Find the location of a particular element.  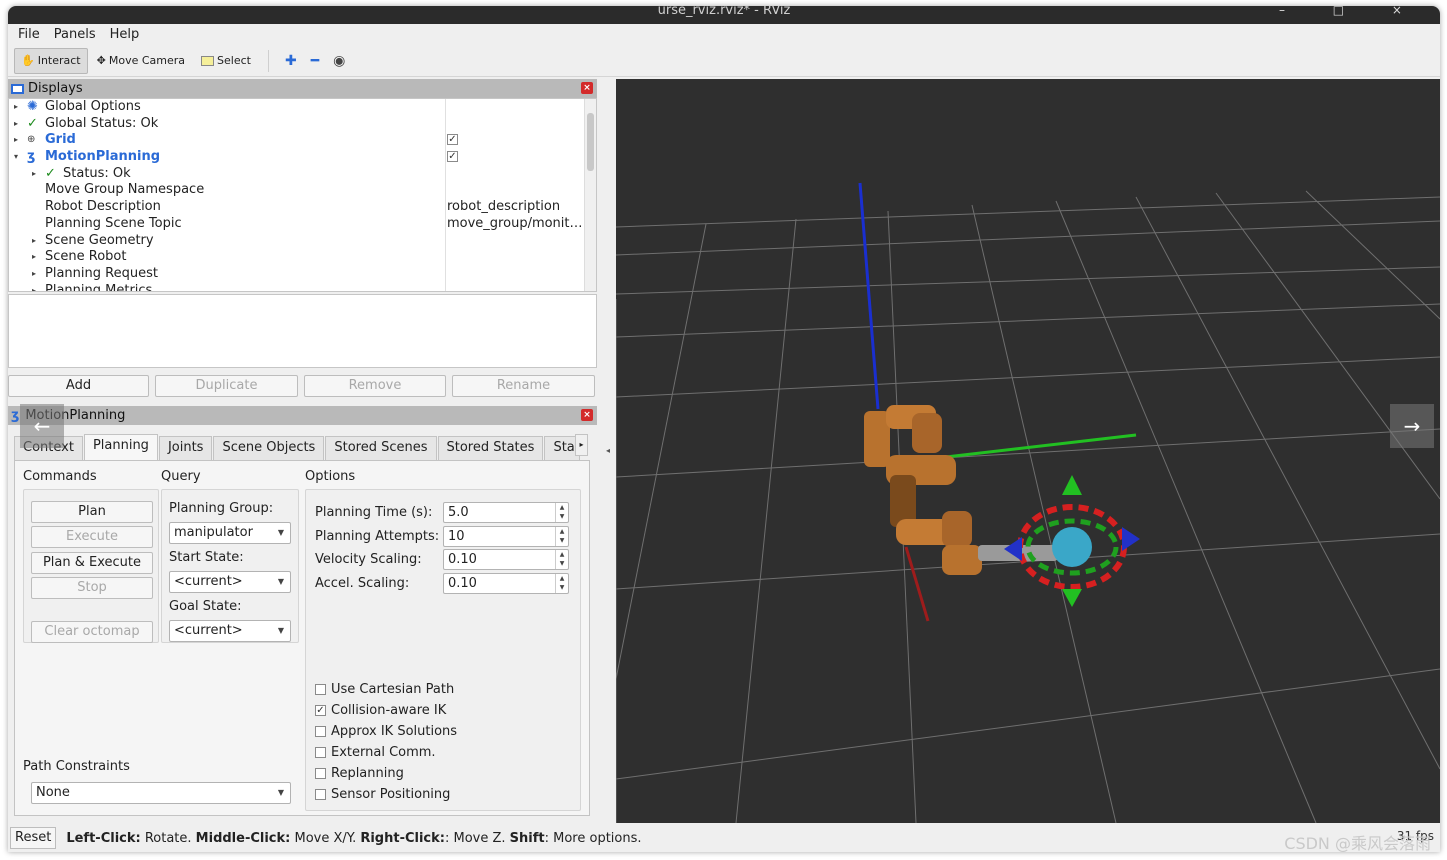

window-controls: – □ × is located at coordinates (1351, 11).